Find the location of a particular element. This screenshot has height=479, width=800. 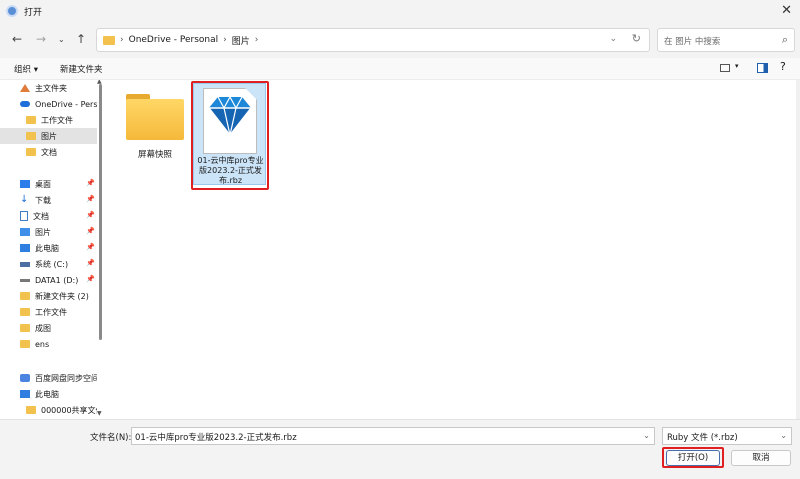

app-icon is located at coordinates (12, 11).